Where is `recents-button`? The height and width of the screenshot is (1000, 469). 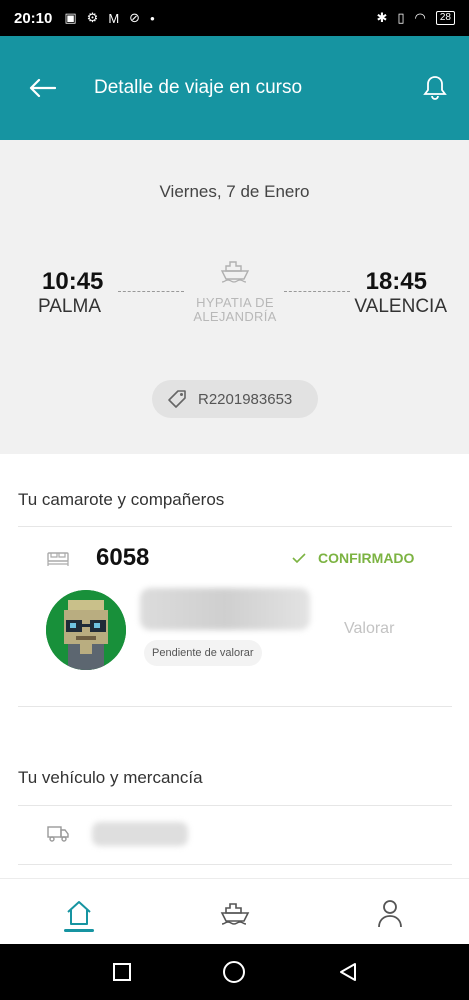 recents-button is located at coordinates (122, 972).